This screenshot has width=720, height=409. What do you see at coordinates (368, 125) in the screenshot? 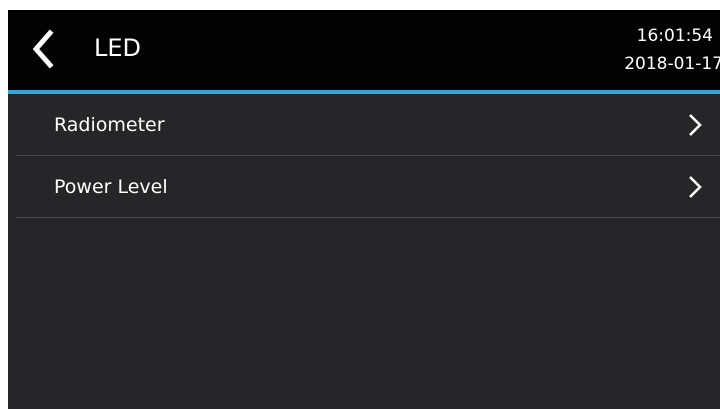
I see `menu-item-radiometer: Radiometer` at bounding box center [368, 125].